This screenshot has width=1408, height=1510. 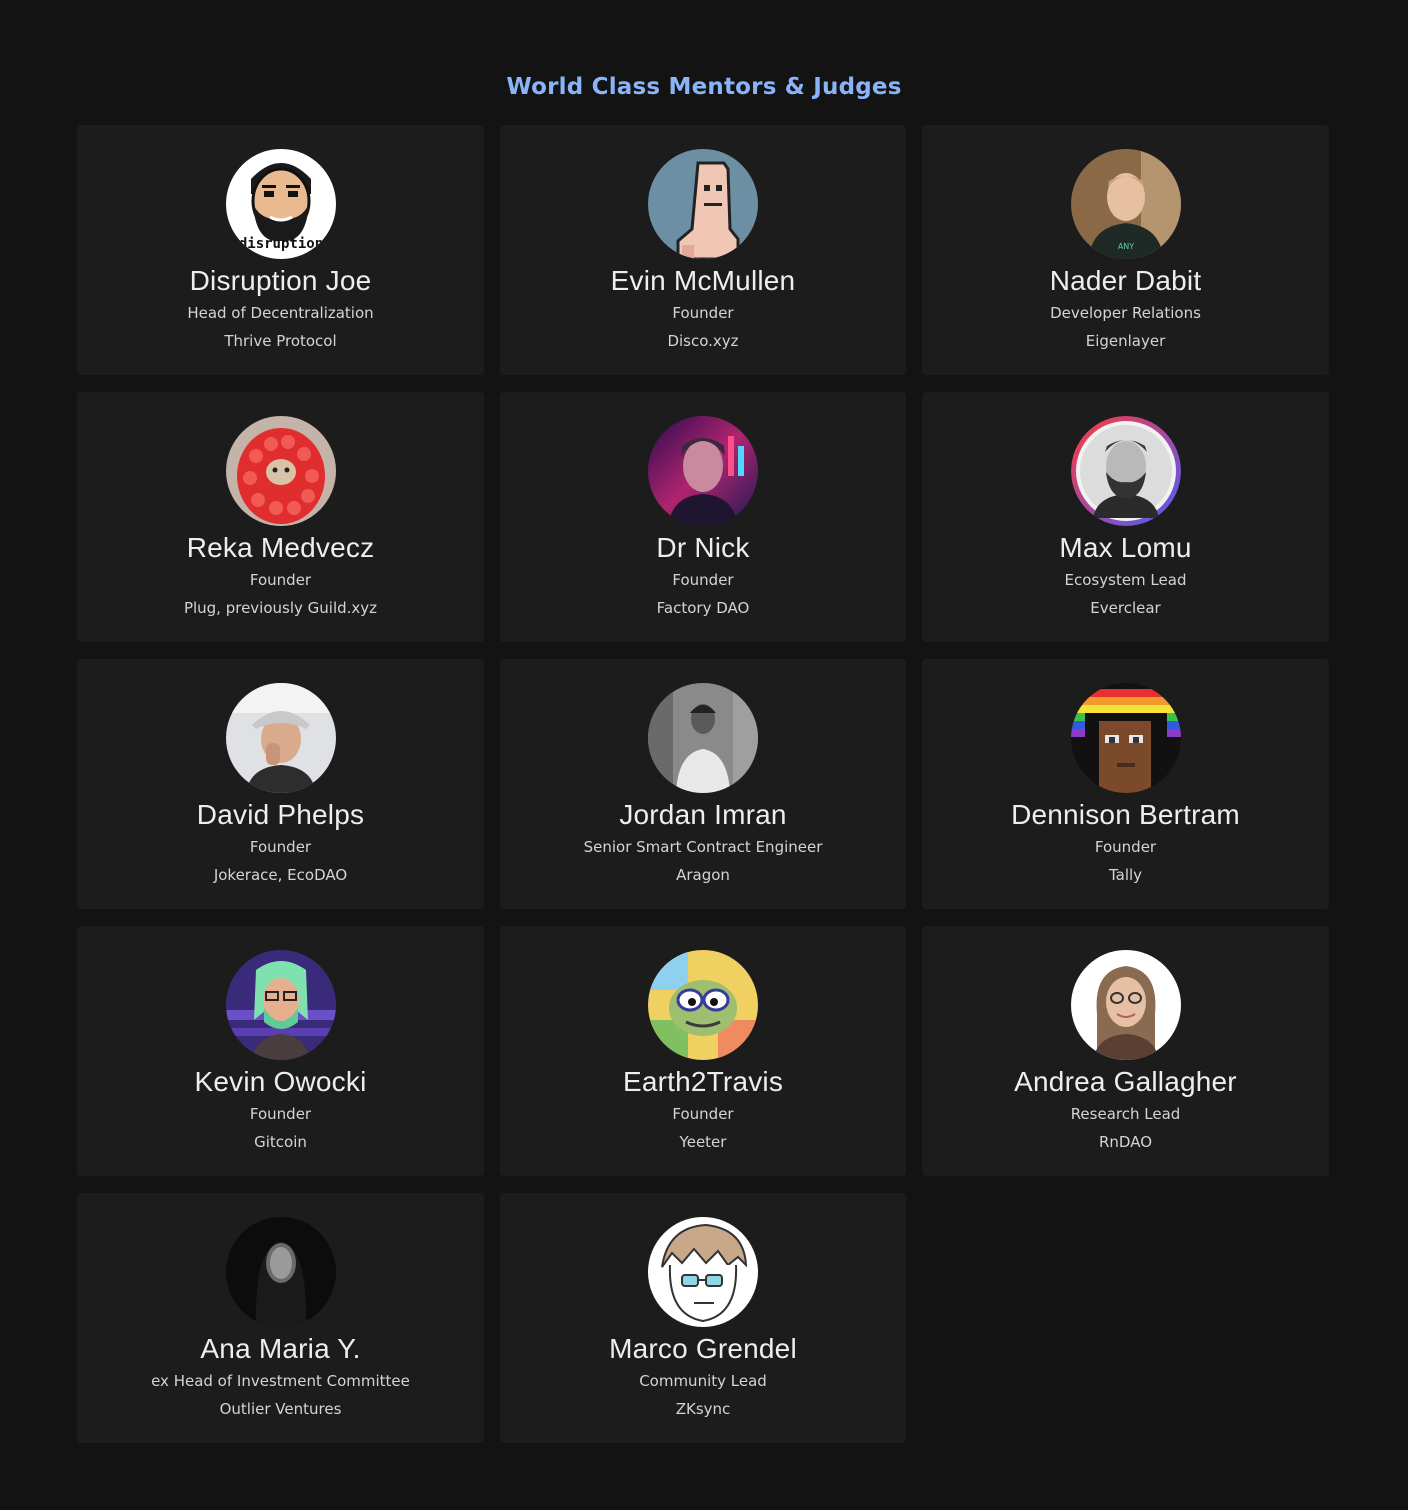 What do you see at coordinates (280, 1005) in the screenshot?
I see `pixel-green-hair-avatar-icon` at bounding box center [280, 1005].